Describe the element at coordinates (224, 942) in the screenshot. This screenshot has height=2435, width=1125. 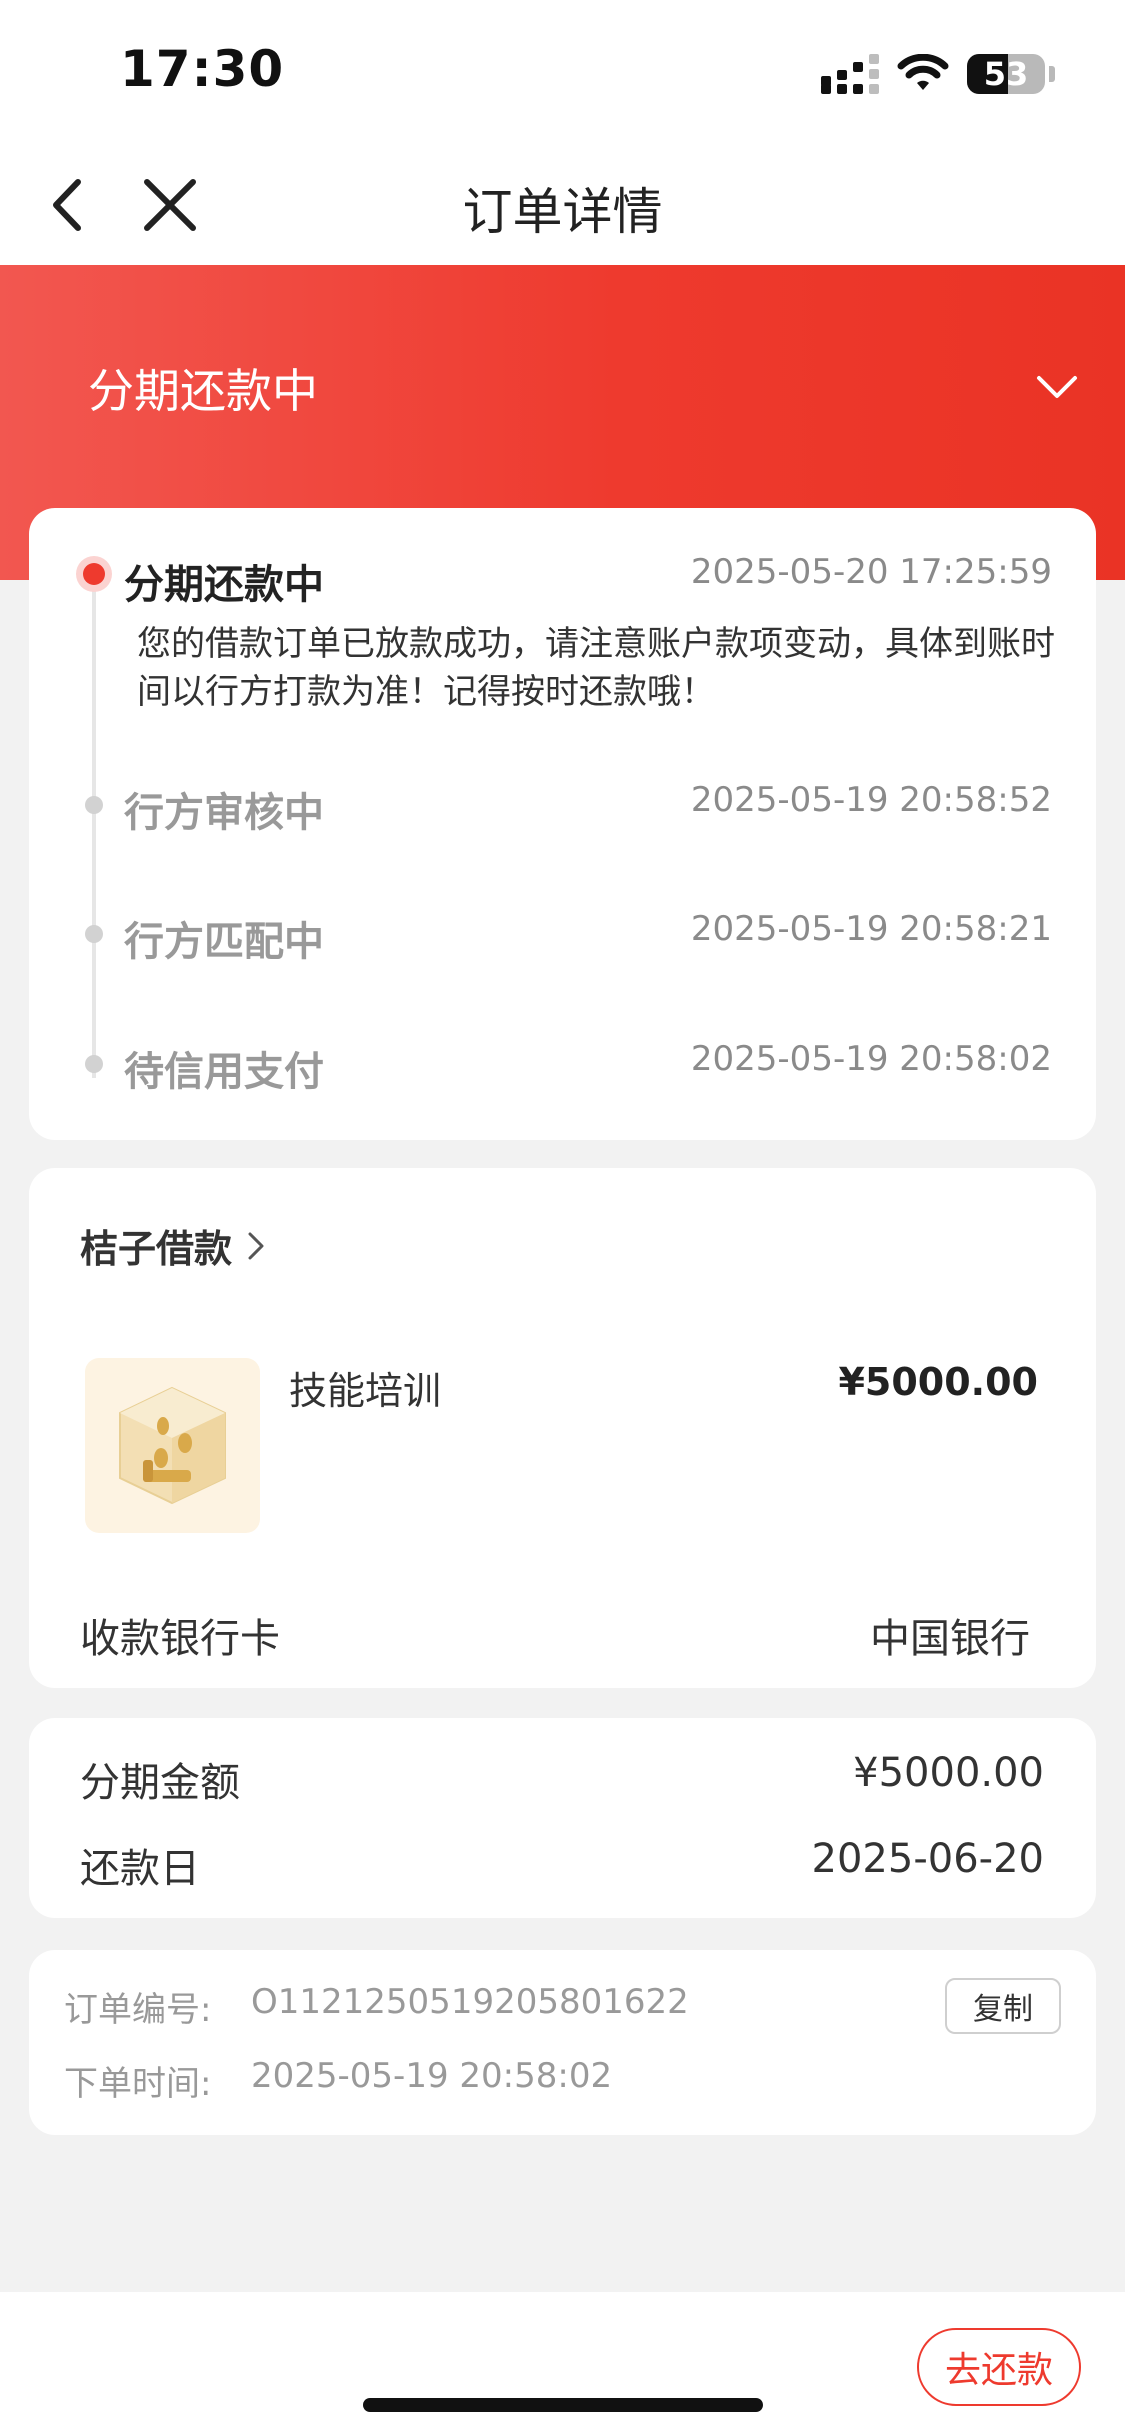
I see `timeline-step-title: 行方匹配中` at that location.